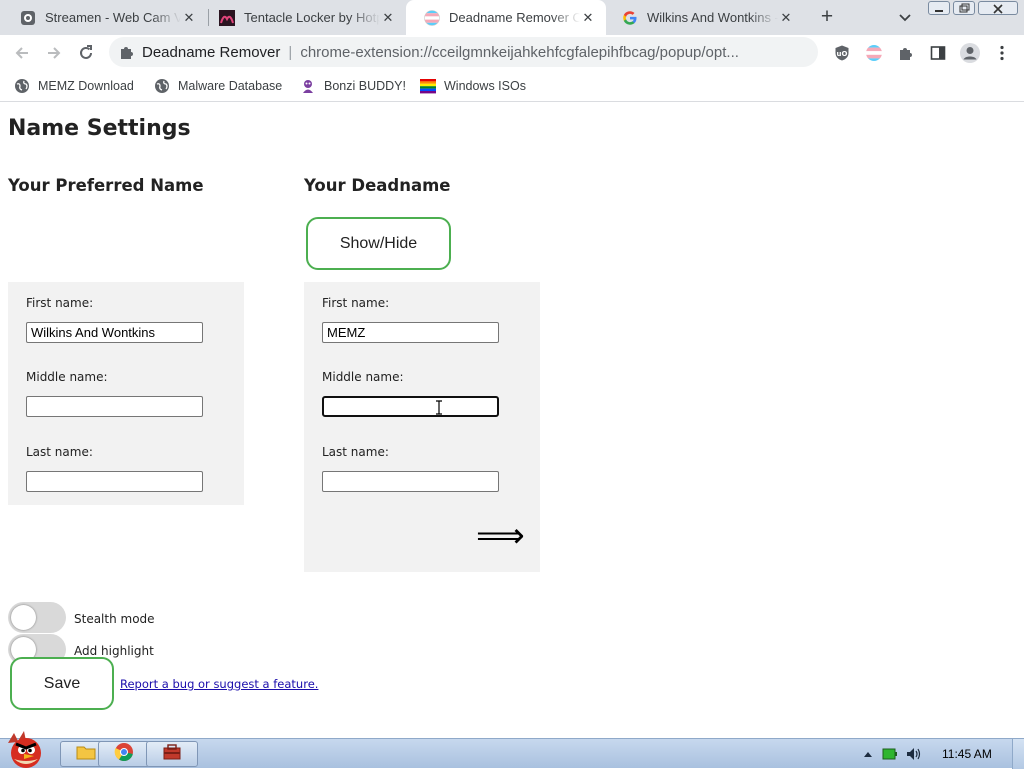  I want to click on extension-puzzle-icon, so click(127, 52).